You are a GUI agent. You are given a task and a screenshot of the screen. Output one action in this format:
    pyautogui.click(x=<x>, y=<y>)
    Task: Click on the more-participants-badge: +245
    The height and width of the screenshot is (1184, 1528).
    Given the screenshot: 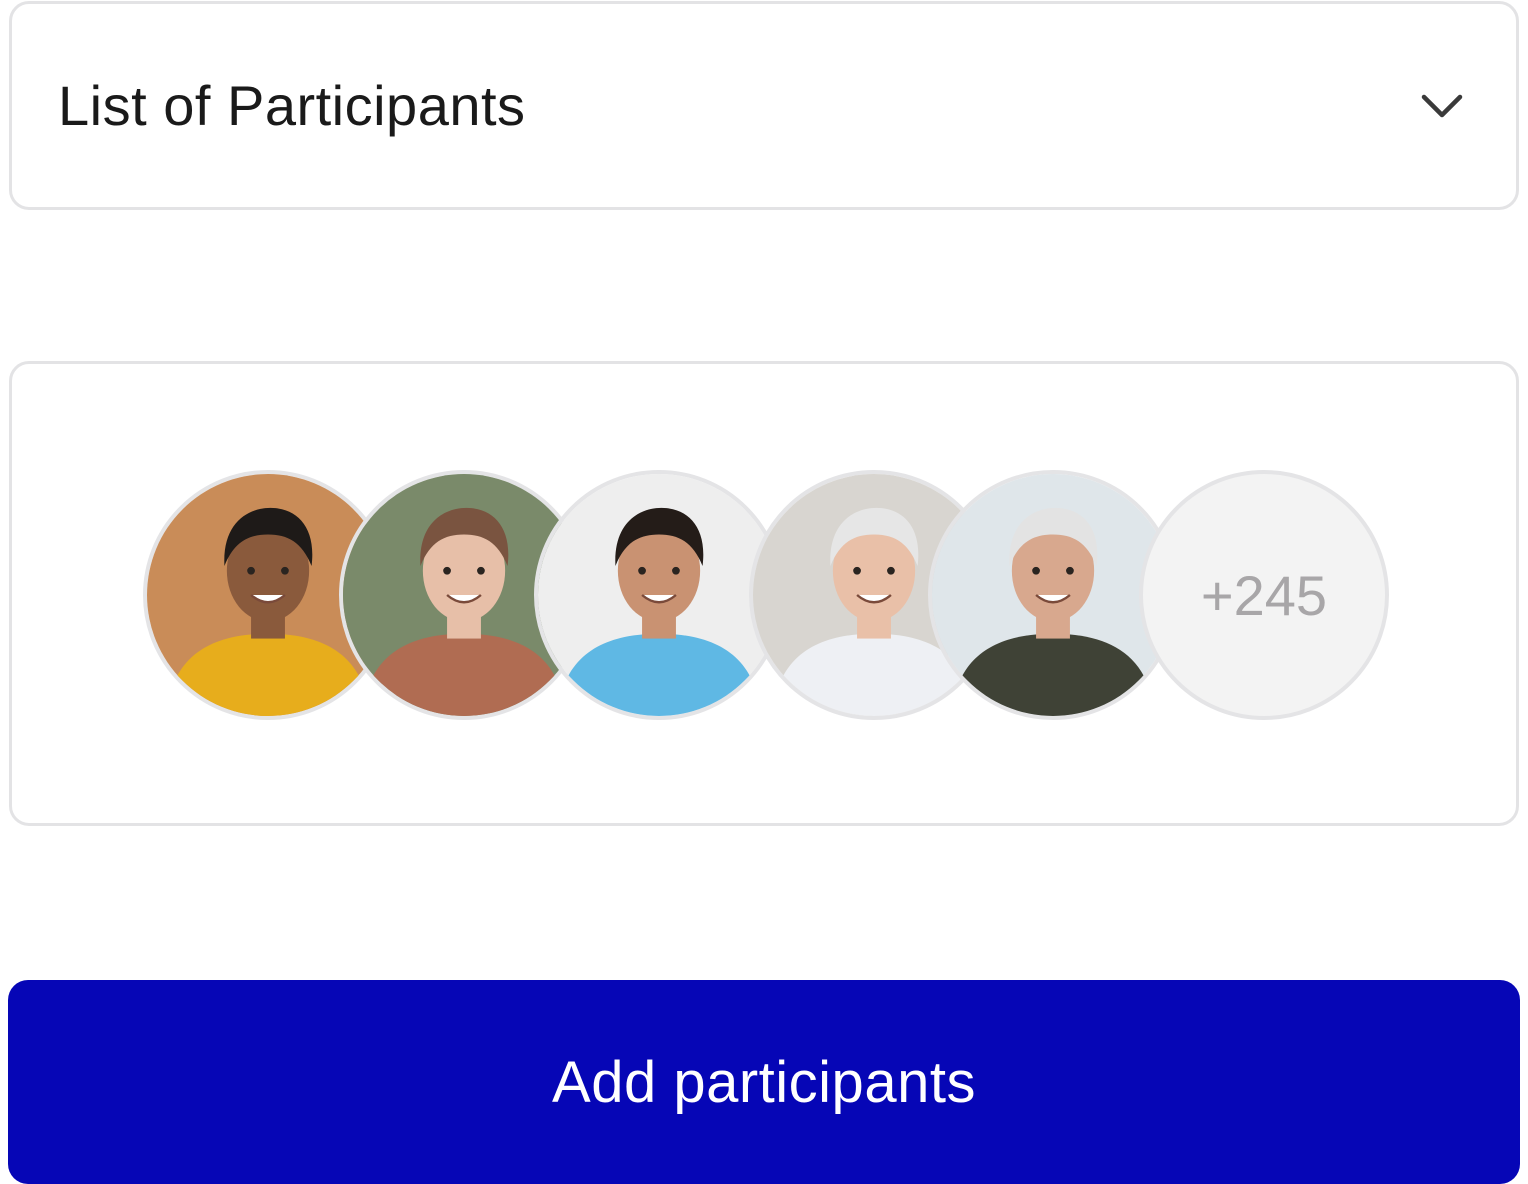 What is the action you would take?
    pyautogui.click(x=1264, y=595)
    